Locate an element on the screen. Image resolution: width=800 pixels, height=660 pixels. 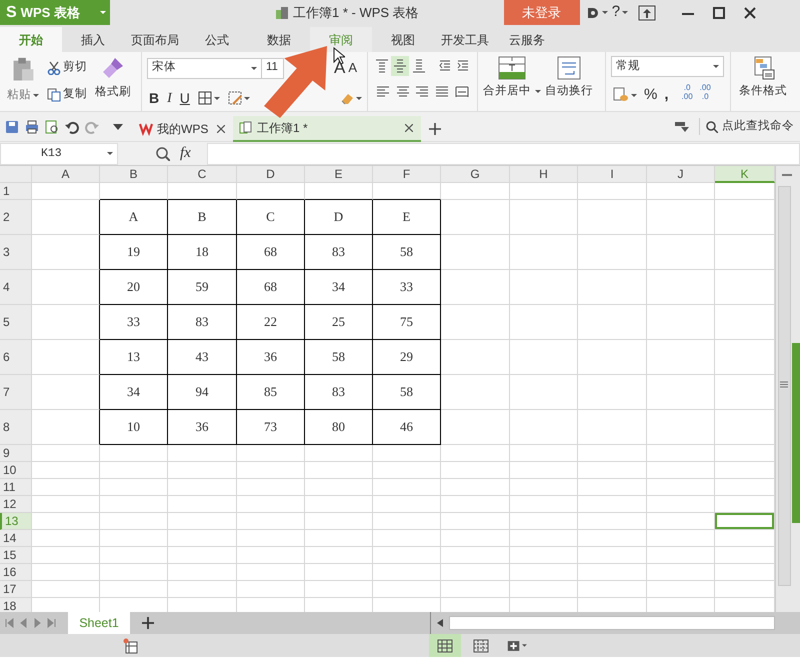
ribbon-tab: 视图 is located at coordinates (403, 39).